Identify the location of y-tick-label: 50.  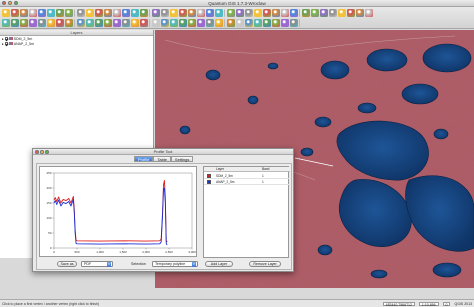
(50, 233).